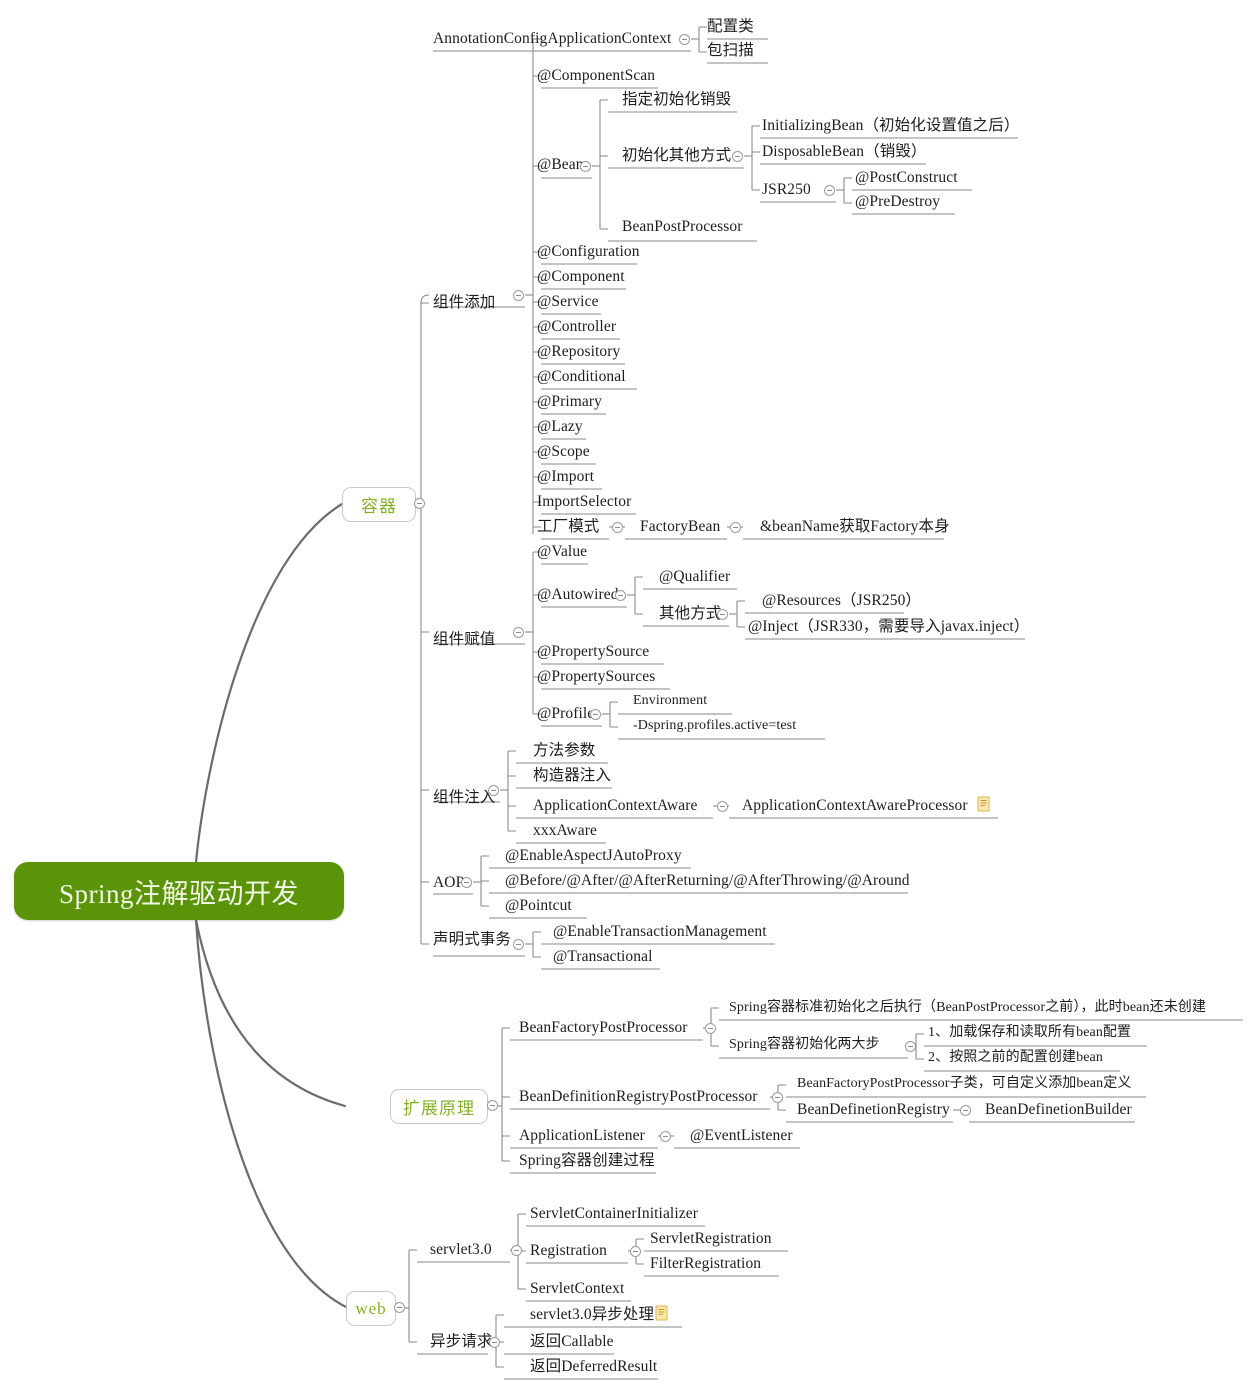 Image resolution: width=1253 pixels, height=1395 pixels. I want to click on topic-bean-definition-builder: BeanDefinetionBuilder, so click(1058, 1110).